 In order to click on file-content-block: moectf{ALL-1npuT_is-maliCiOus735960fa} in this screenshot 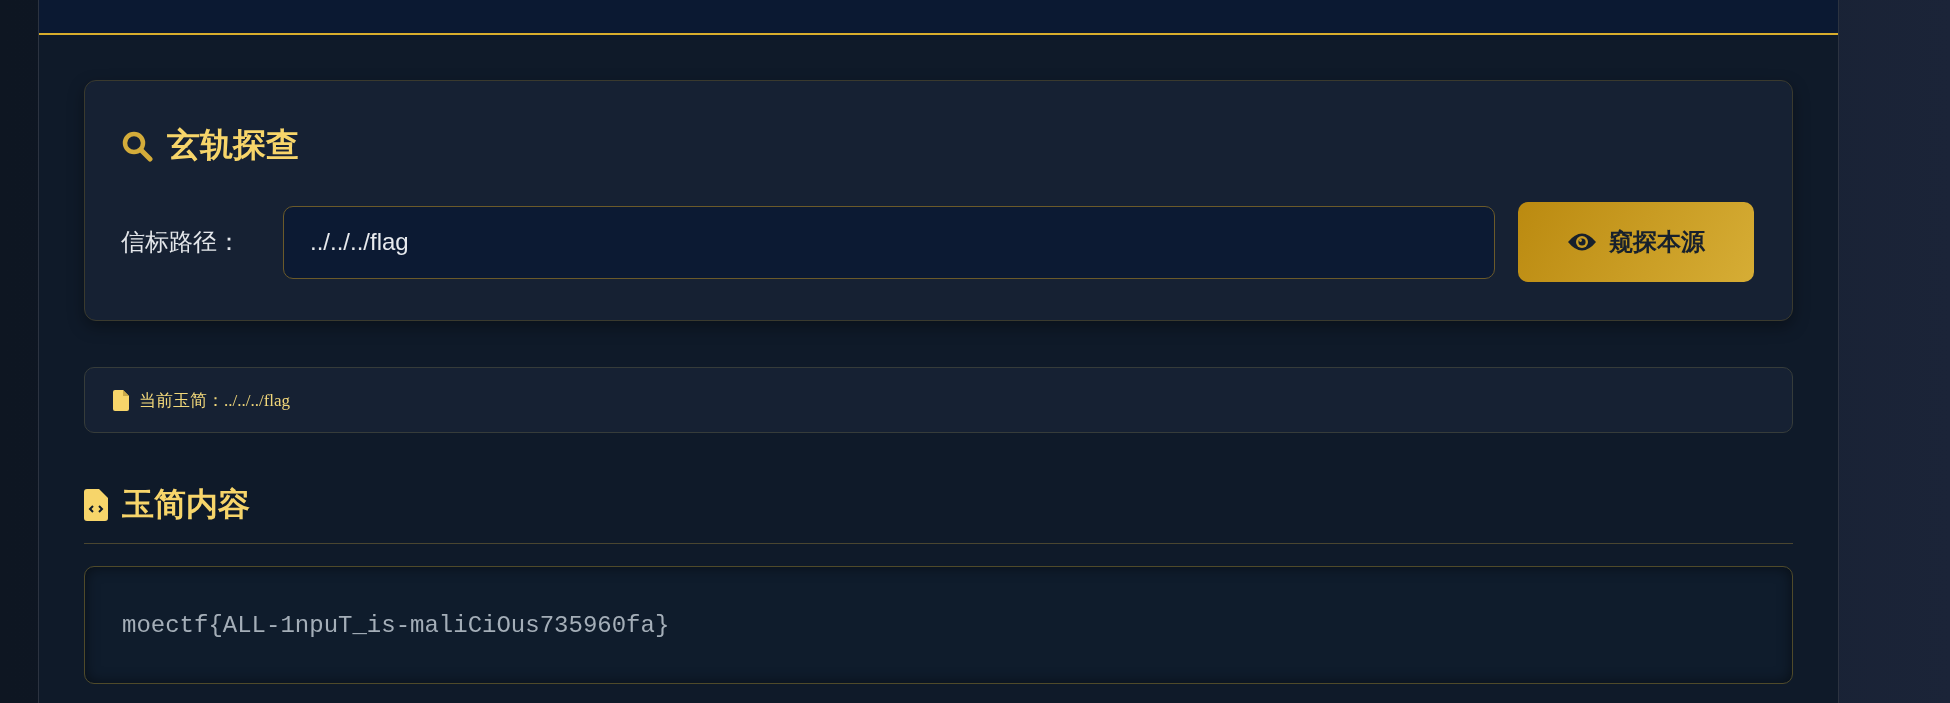, I will do `click(938, 625)`.